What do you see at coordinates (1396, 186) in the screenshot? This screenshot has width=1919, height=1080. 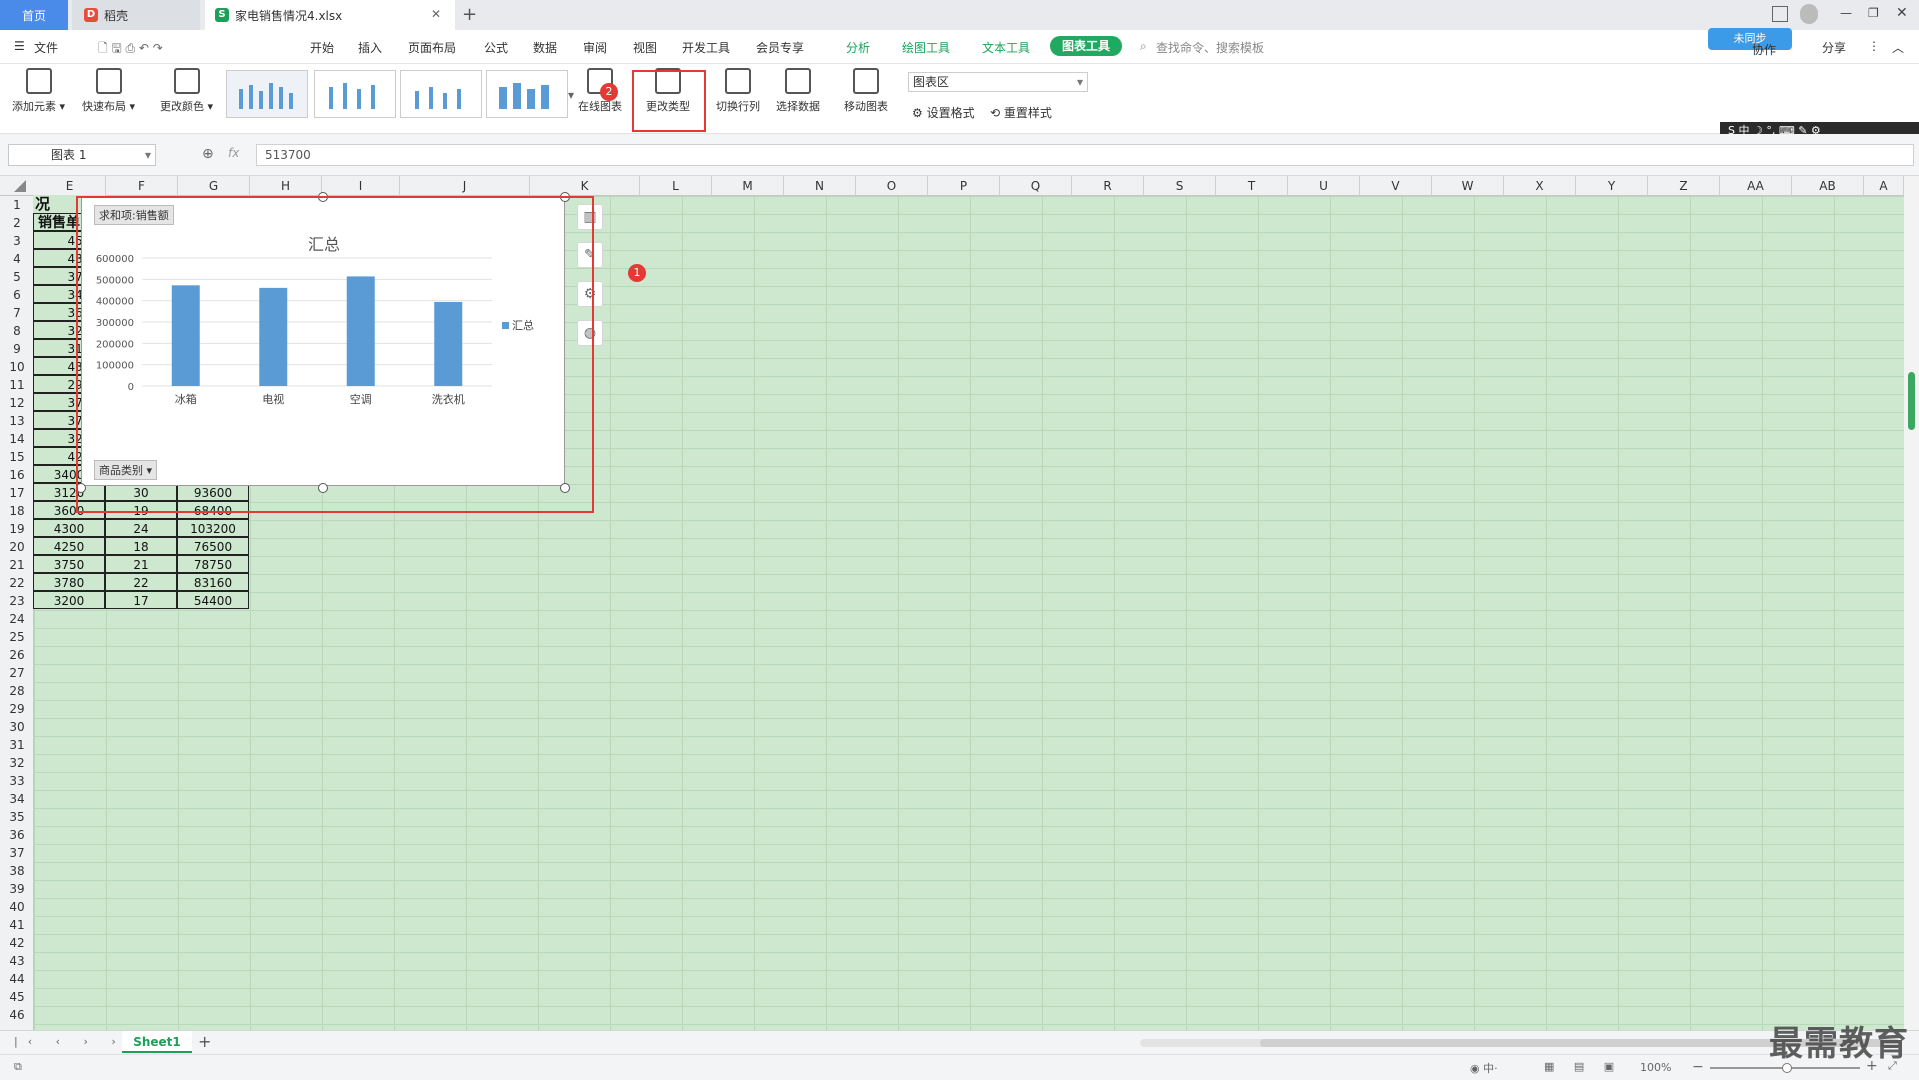 I see `column-header-v: V` at bounding box center [1396, 186].